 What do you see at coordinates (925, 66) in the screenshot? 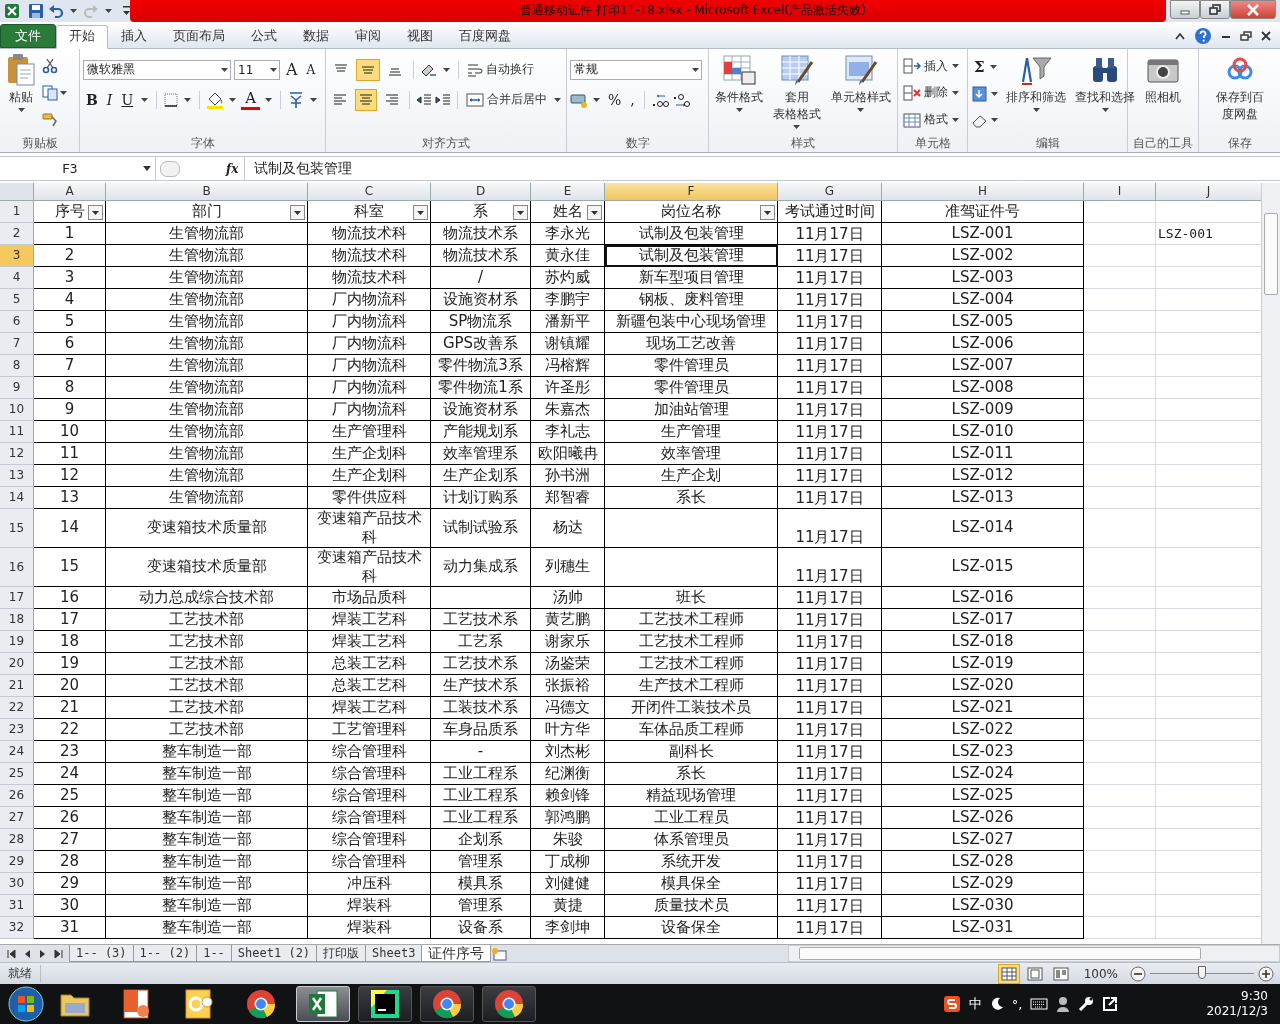
I see `ribbon-button: 插入` at bounding box center [925, 66].